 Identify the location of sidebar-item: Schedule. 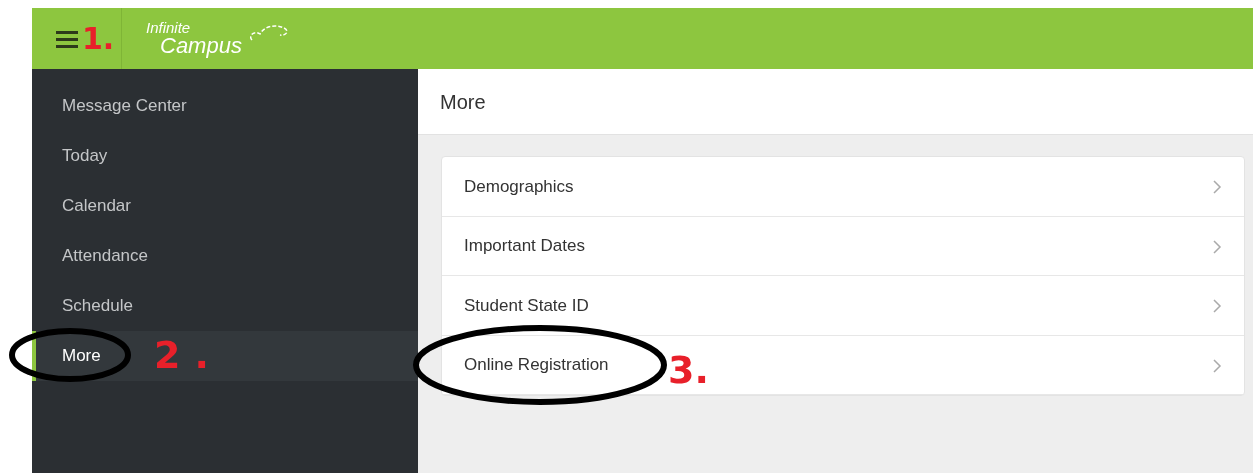
(225, 306).